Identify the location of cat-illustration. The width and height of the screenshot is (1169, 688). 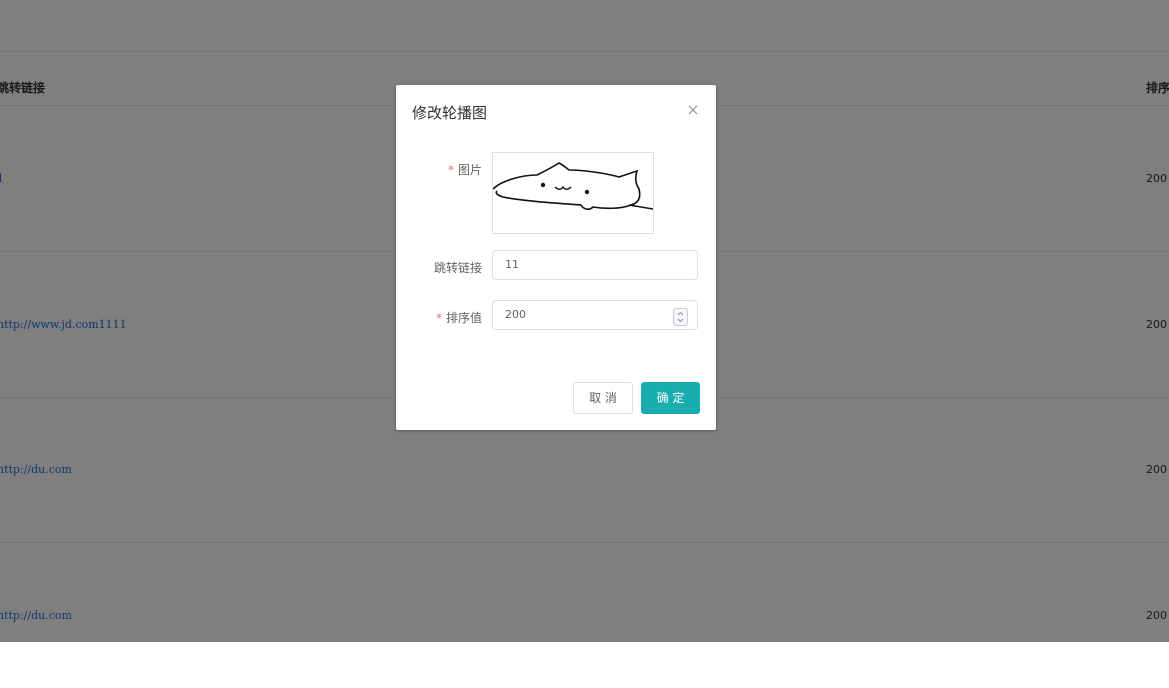
(573, 186).